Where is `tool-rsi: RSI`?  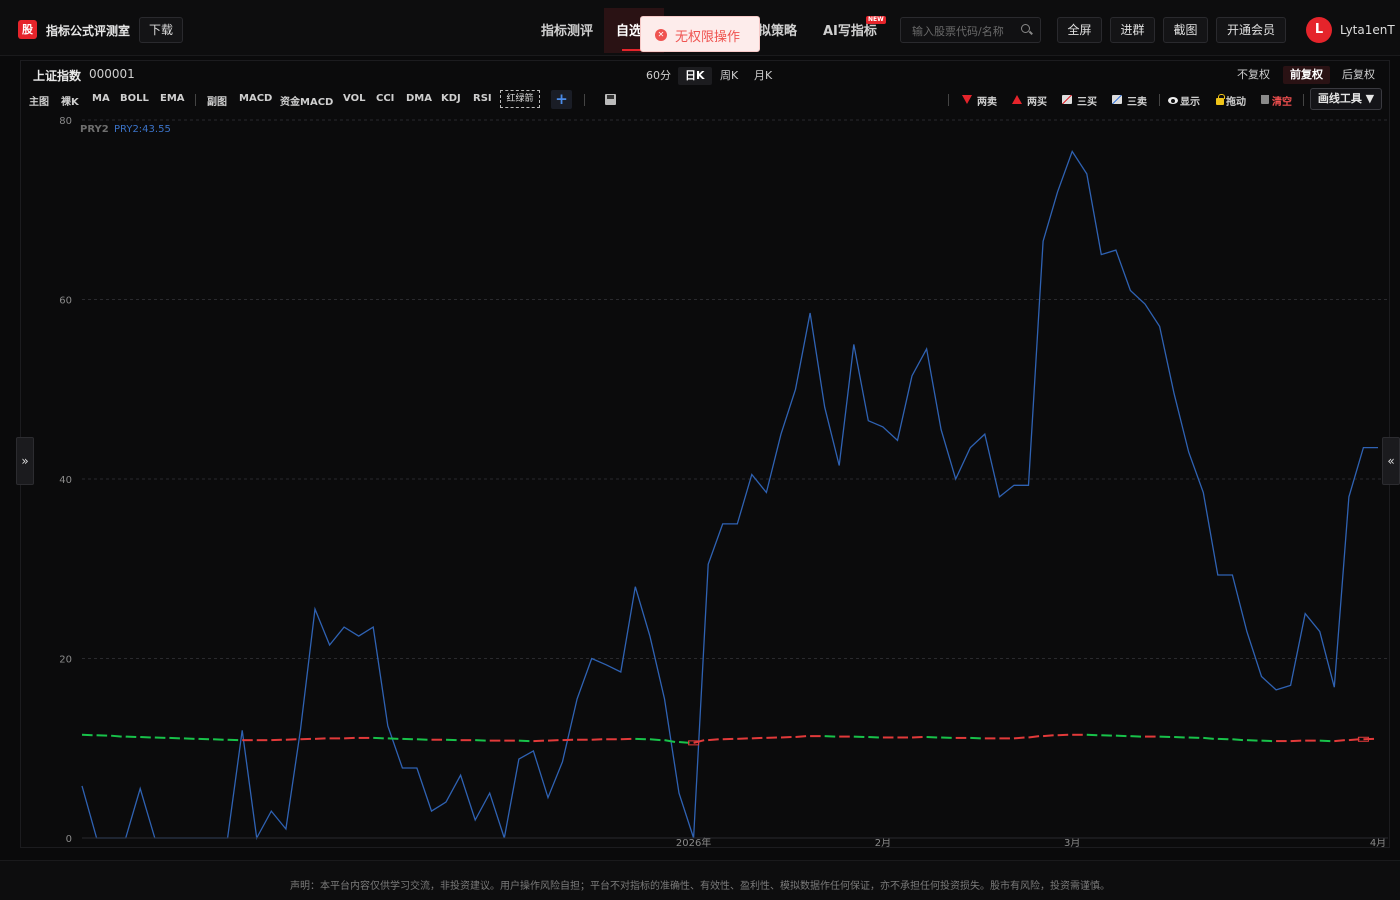 tool-rsi: RSI is located at coordinates (482, 98).